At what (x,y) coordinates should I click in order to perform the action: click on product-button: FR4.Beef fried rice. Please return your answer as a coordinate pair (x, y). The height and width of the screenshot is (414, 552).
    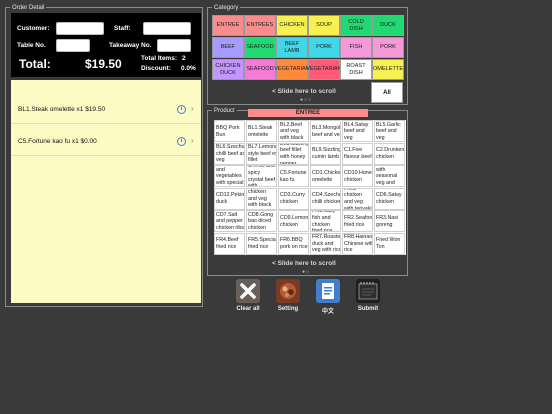
    Looking at the image, I should click on (229, 243).